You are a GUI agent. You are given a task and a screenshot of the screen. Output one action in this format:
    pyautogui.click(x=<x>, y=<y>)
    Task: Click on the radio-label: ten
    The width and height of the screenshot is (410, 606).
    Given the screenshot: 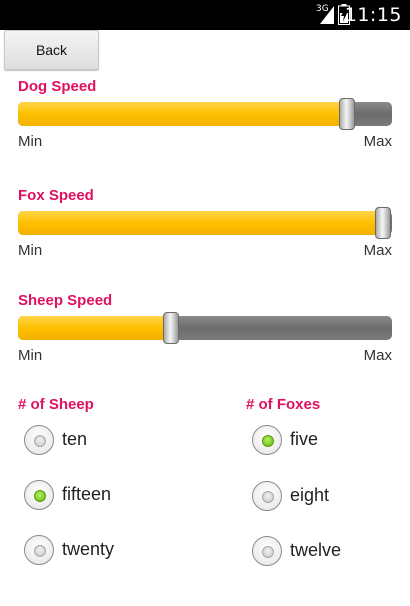 What is the action you would take?
    pyautogui.click(x=75, y=439)
    